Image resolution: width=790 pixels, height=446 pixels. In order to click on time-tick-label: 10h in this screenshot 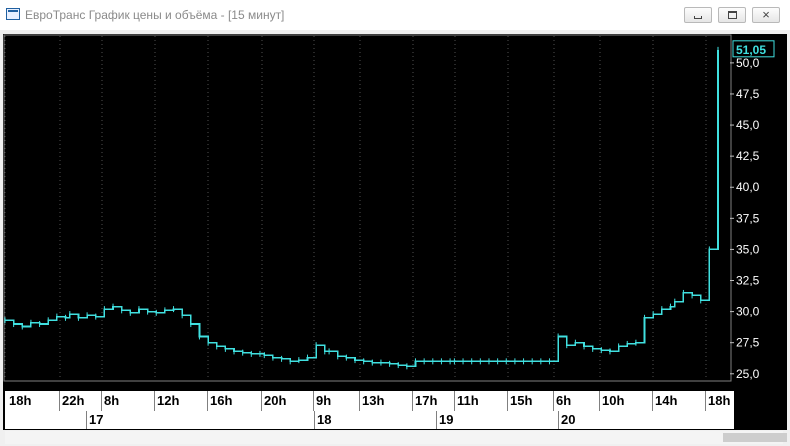, I will do `click(613, 400)`.